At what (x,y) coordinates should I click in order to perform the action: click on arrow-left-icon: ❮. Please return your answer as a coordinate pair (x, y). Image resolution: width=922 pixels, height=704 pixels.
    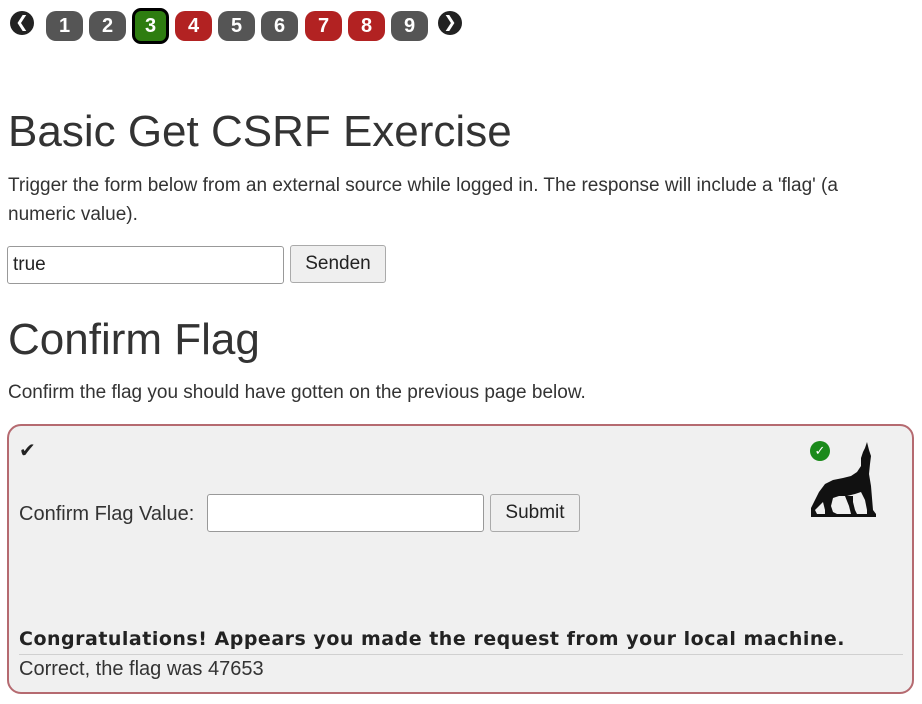
    Looking at the image, I should click on (22, 23).